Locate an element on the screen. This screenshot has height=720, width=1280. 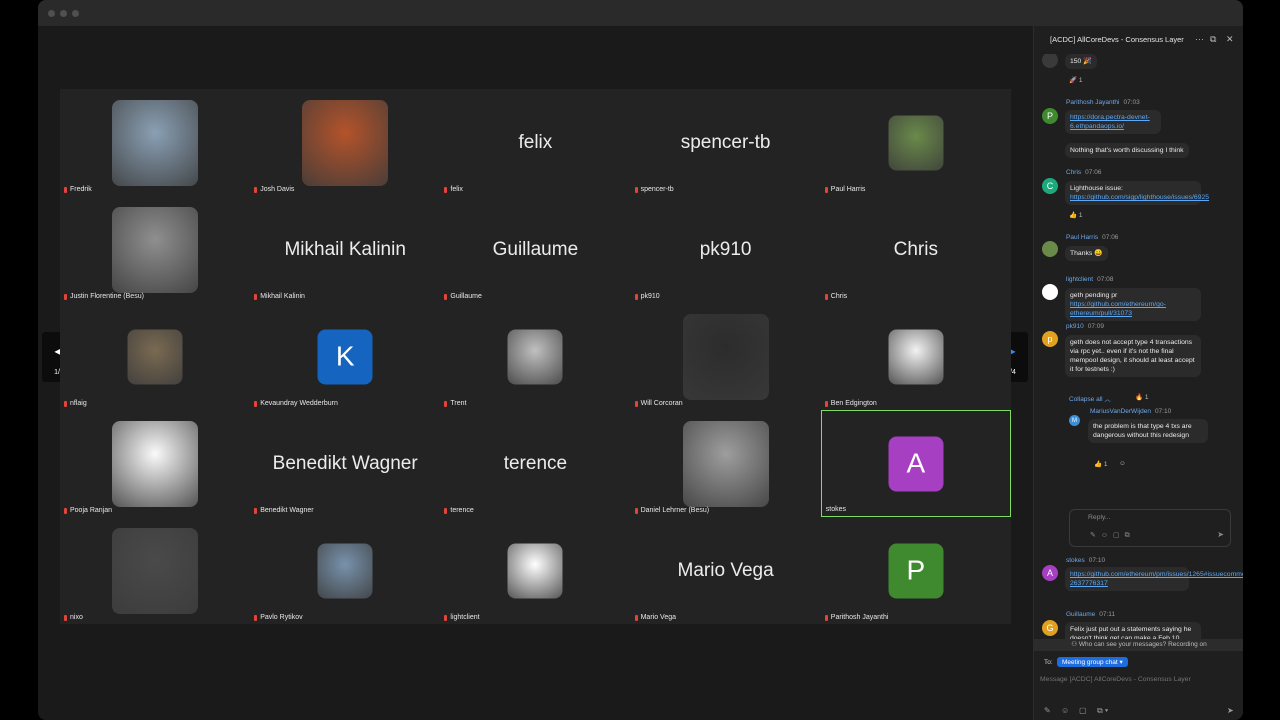
participant-name: Josh Davis is located at coordinates (277, 189).